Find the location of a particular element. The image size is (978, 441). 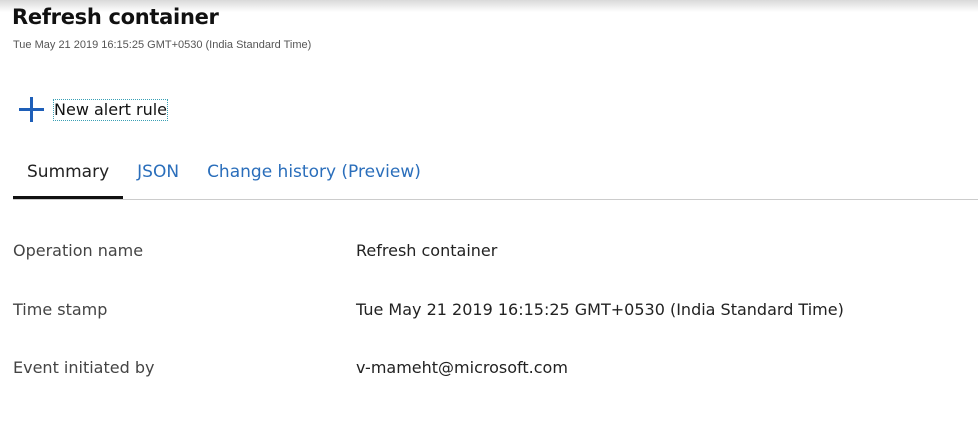

tab-json: JSON is located at coordinates (158, 175).